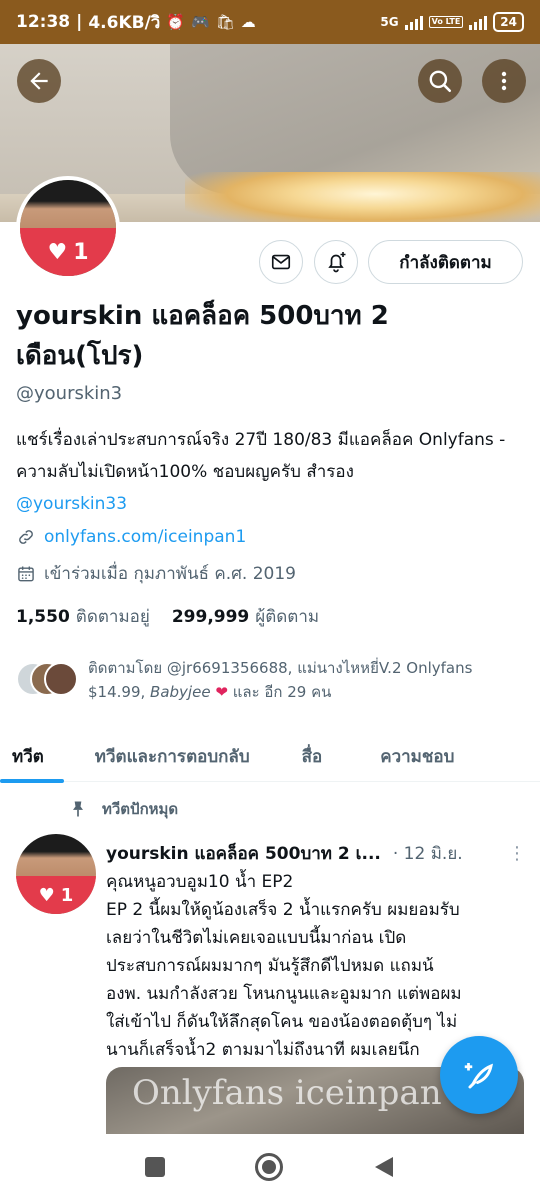  Describe the element at coordinates (26, 537) in the screenshot. I see `link-icon` at that location.